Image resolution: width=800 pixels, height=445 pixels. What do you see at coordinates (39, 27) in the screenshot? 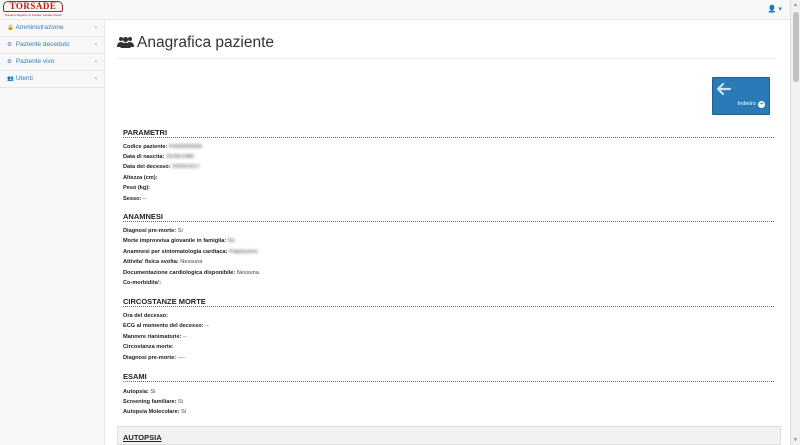
I see `sidebar-item-label: Amministrazione` at bounding box center [39, 27].